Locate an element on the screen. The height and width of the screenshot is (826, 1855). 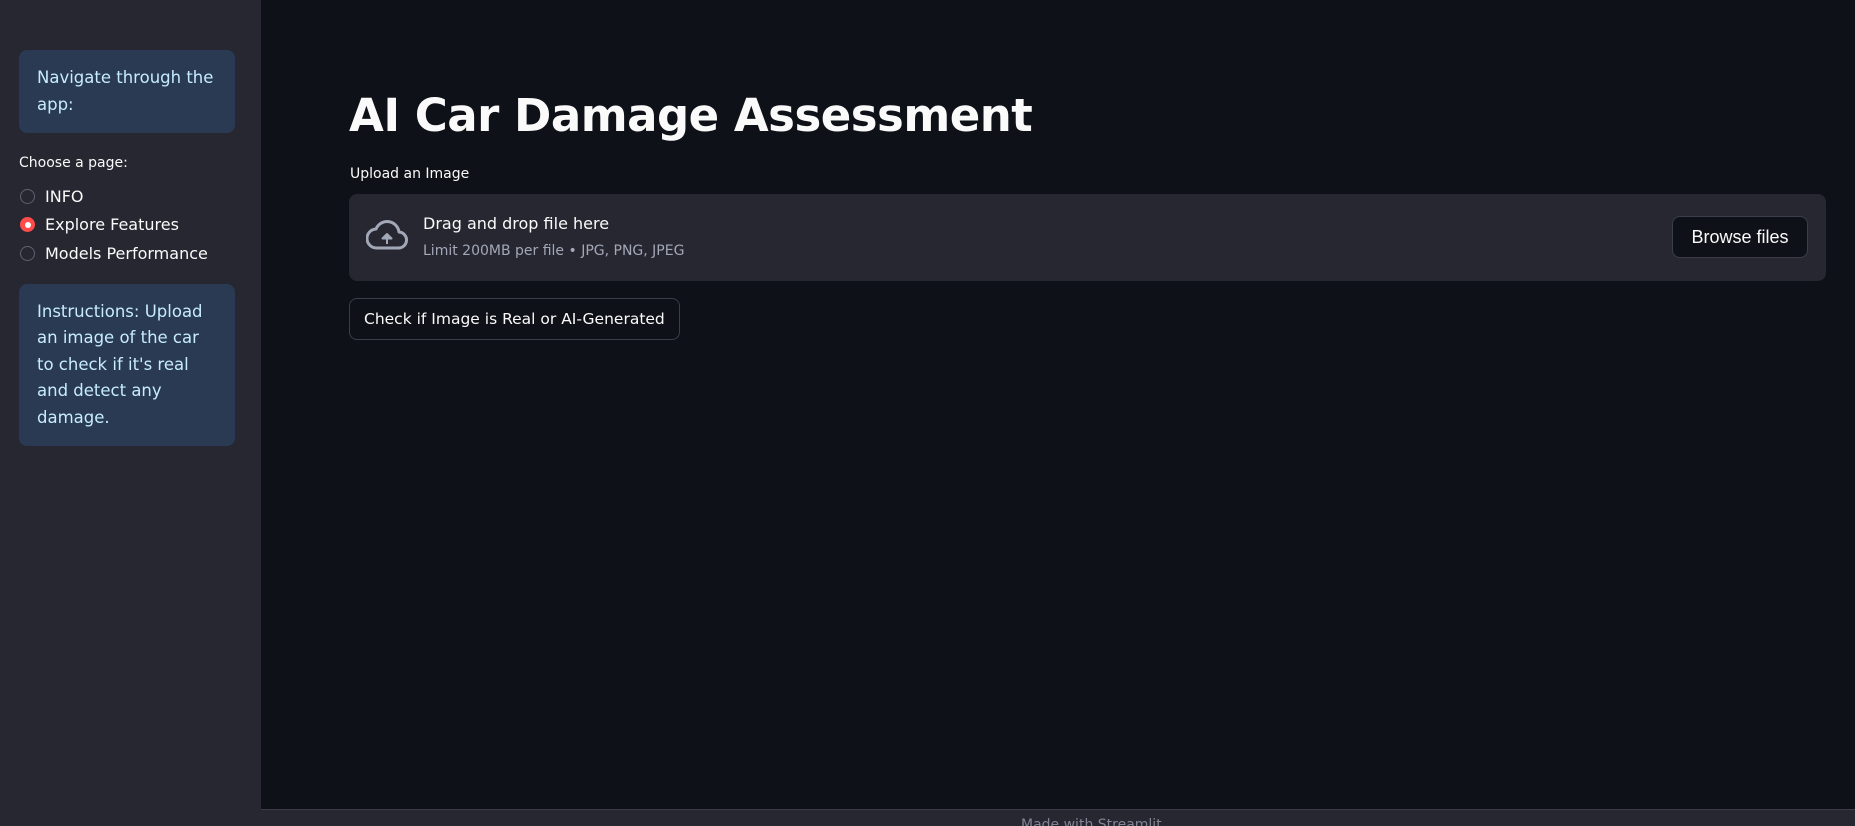
nav-info-box: Navigate through the app: is located at coordinates (127, 91).